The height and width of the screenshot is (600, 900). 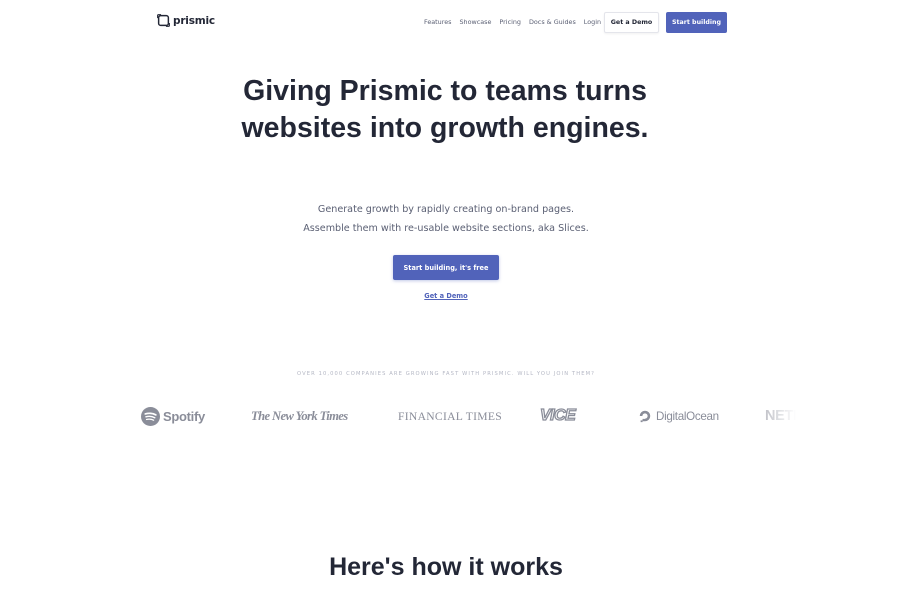 I want to click on prismic-logo-icon, so click(x=163, y=20).